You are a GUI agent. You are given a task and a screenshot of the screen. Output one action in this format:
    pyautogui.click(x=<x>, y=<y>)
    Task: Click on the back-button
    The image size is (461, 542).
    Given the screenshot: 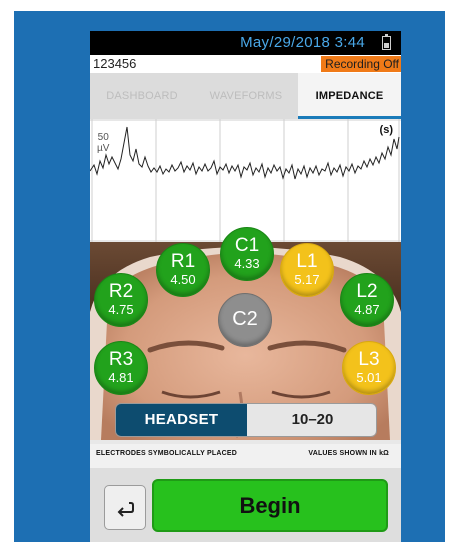 What is the action you would take?
    pyautogui.click(x=125, y=507)
    